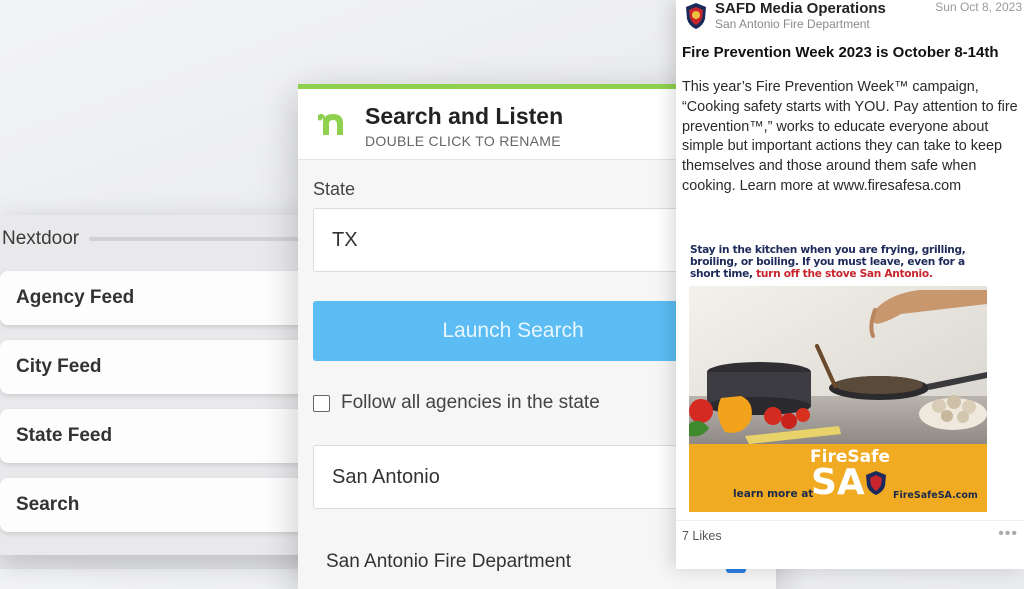  Describe the element at coordinates (978, 7) in the screenshot. I see `post-date: Sun Oct 8, 2023` at that location.